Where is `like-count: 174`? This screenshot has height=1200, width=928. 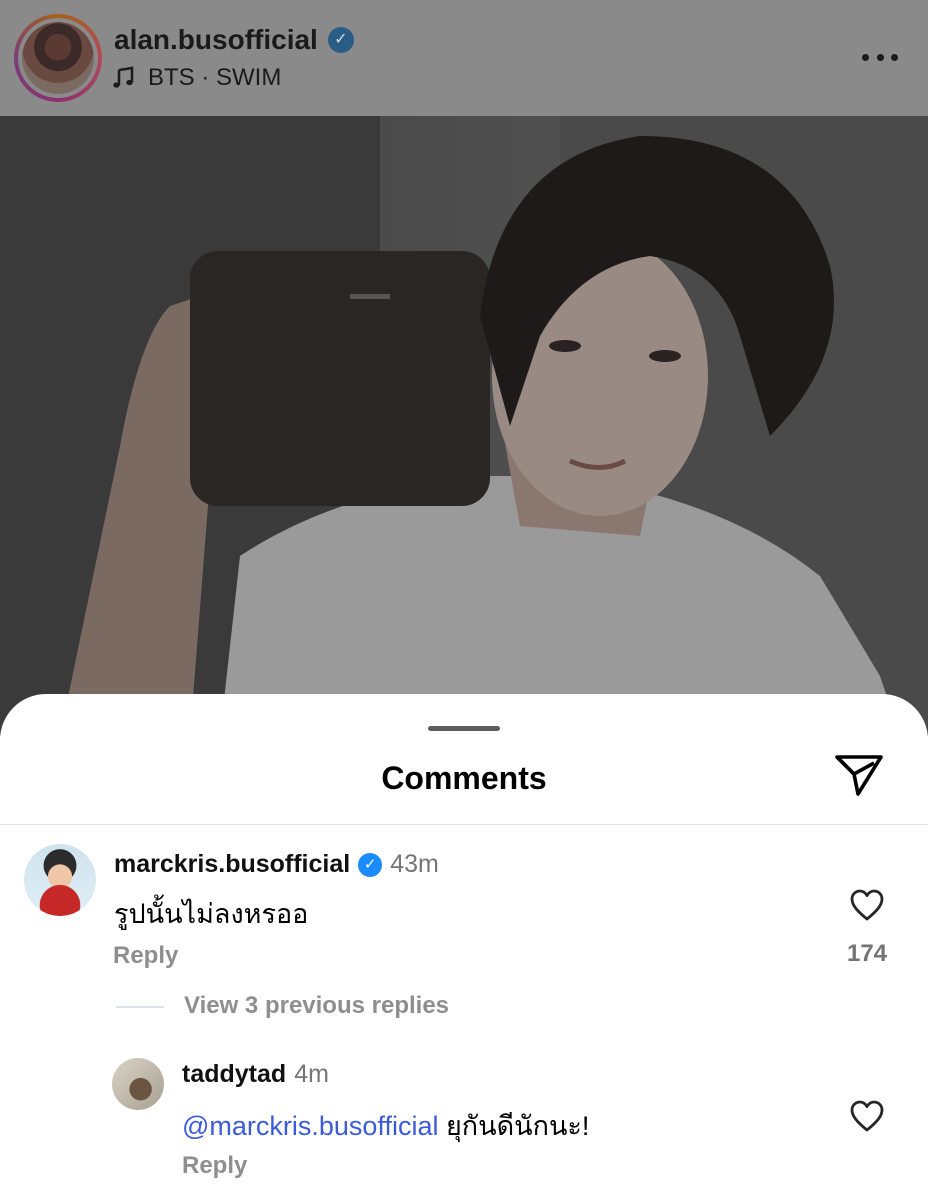 like-count: 174 is located at coordinates (867, 953).